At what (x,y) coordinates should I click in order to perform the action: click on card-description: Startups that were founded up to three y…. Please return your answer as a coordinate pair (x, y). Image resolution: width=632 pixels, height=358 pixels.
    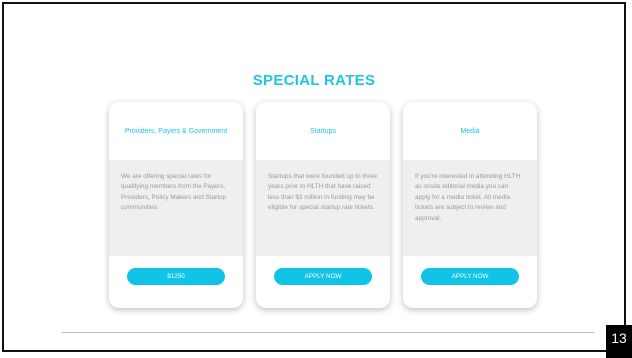
    Looking at the image, I should click on (323, 208).